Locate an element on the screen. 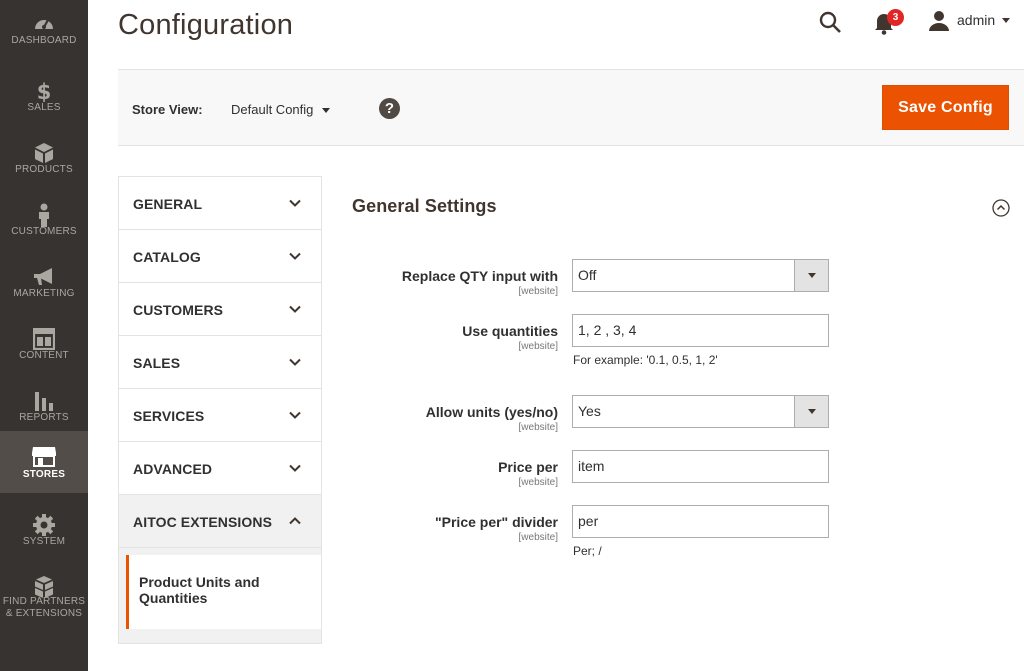  tab-label: SERVICES is located at coordinates (169, 416).